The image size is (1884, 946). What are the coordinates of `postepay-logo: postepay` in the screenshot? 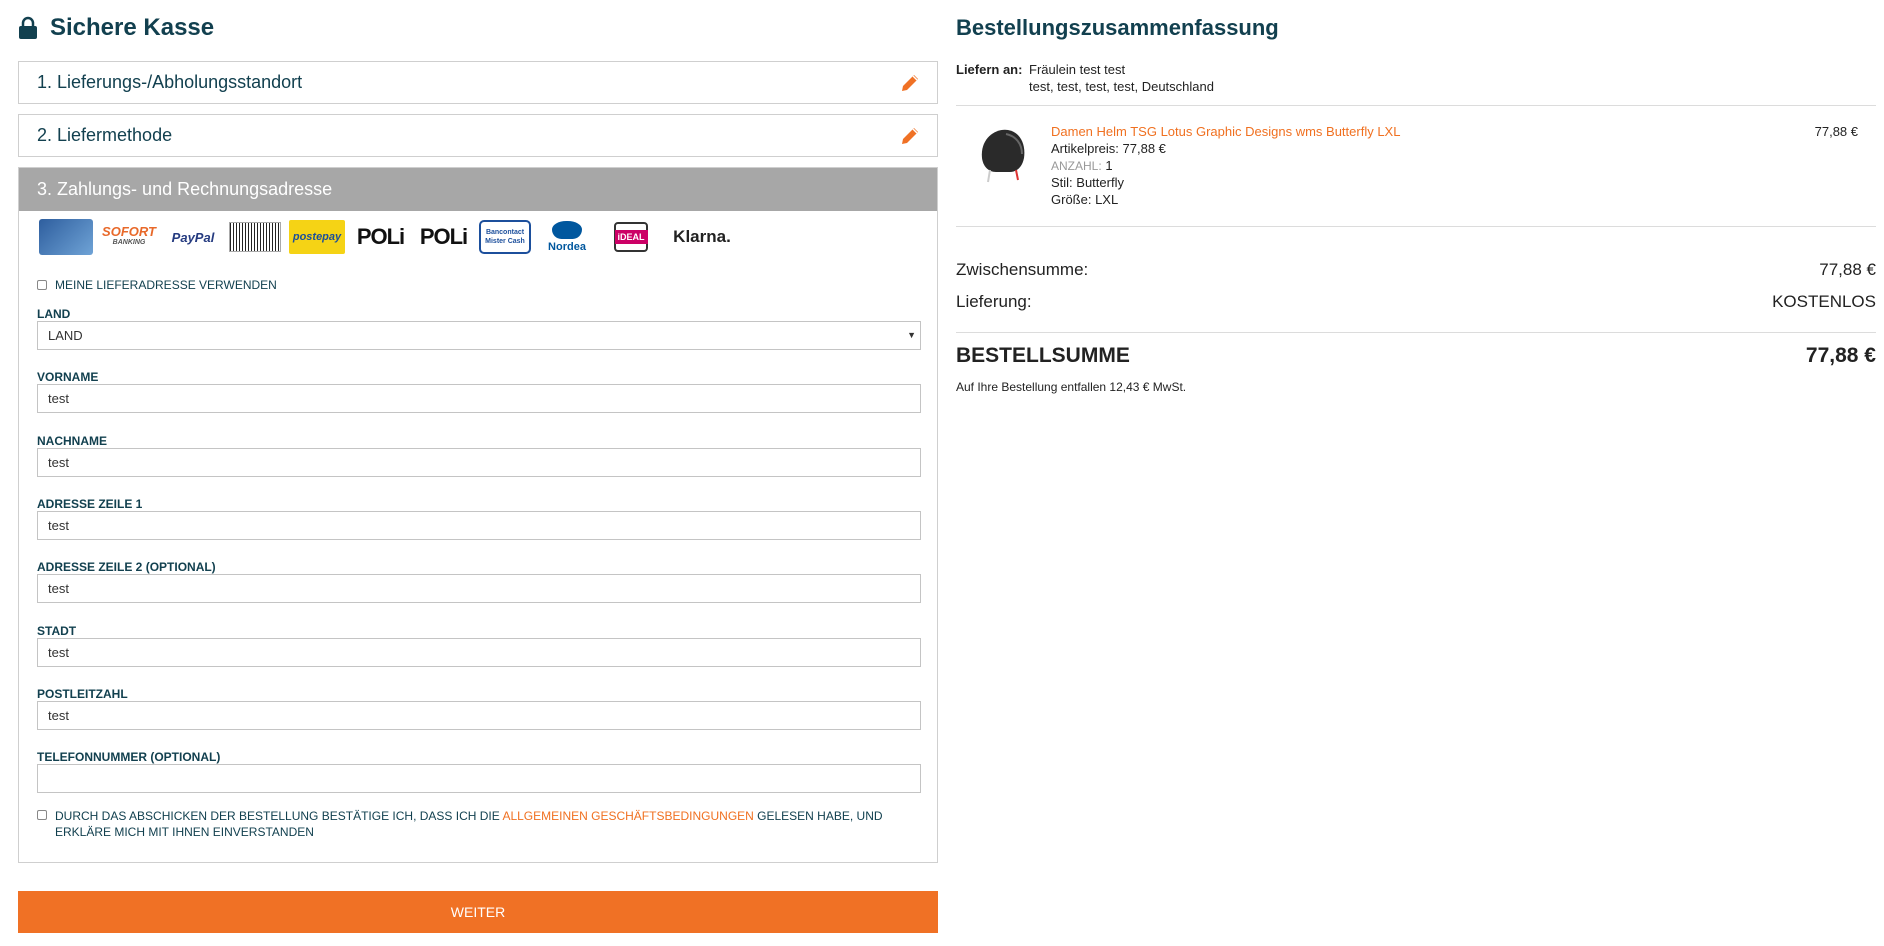 It's located at (317, 237).